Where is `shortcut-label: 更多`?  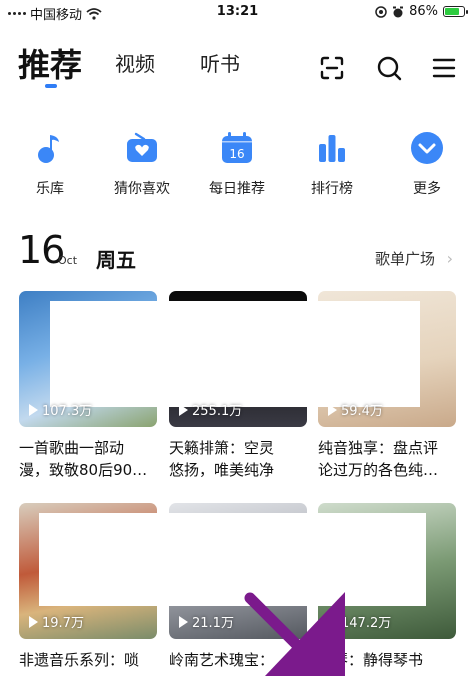 shortcut-label: 更多 is located at coordinates (427, 189).